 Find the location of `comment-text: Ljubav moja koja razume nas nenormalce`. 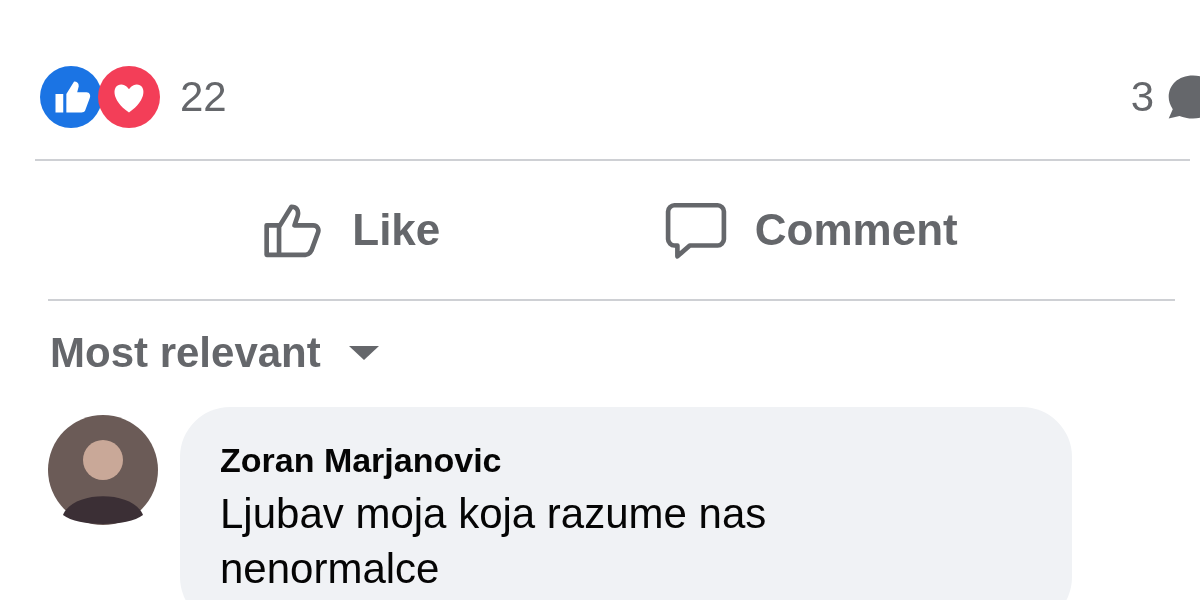

comment-text: Ljubav moja koja razume nas nenormalce is located at coordinates (494, 542).